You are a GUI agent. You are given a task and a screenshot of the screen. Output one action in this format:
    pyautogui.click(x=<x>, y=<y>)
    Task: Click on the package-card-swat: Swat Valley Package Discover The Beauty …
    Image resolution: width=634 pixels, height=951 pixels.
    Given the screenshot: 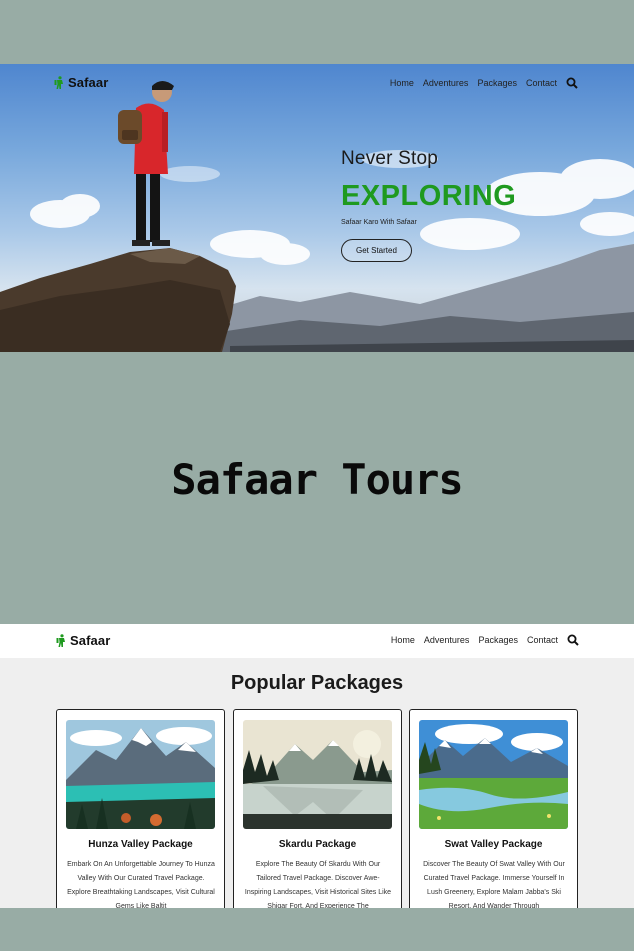 What is the action you would take?
    pyautogui.click(x=493, y=808)
    